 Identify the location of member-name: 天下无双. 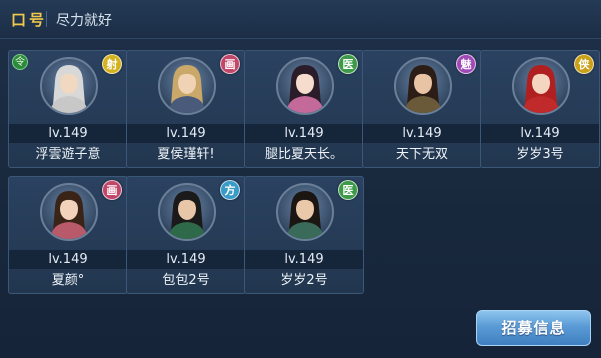
(421, 154).